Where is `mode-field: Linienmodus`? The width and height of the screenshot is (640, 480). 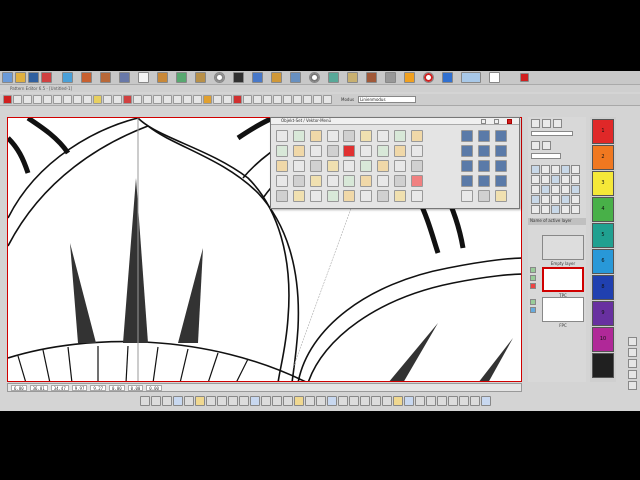 mode-field: Linienmodus is located at coordinates (387, 99).